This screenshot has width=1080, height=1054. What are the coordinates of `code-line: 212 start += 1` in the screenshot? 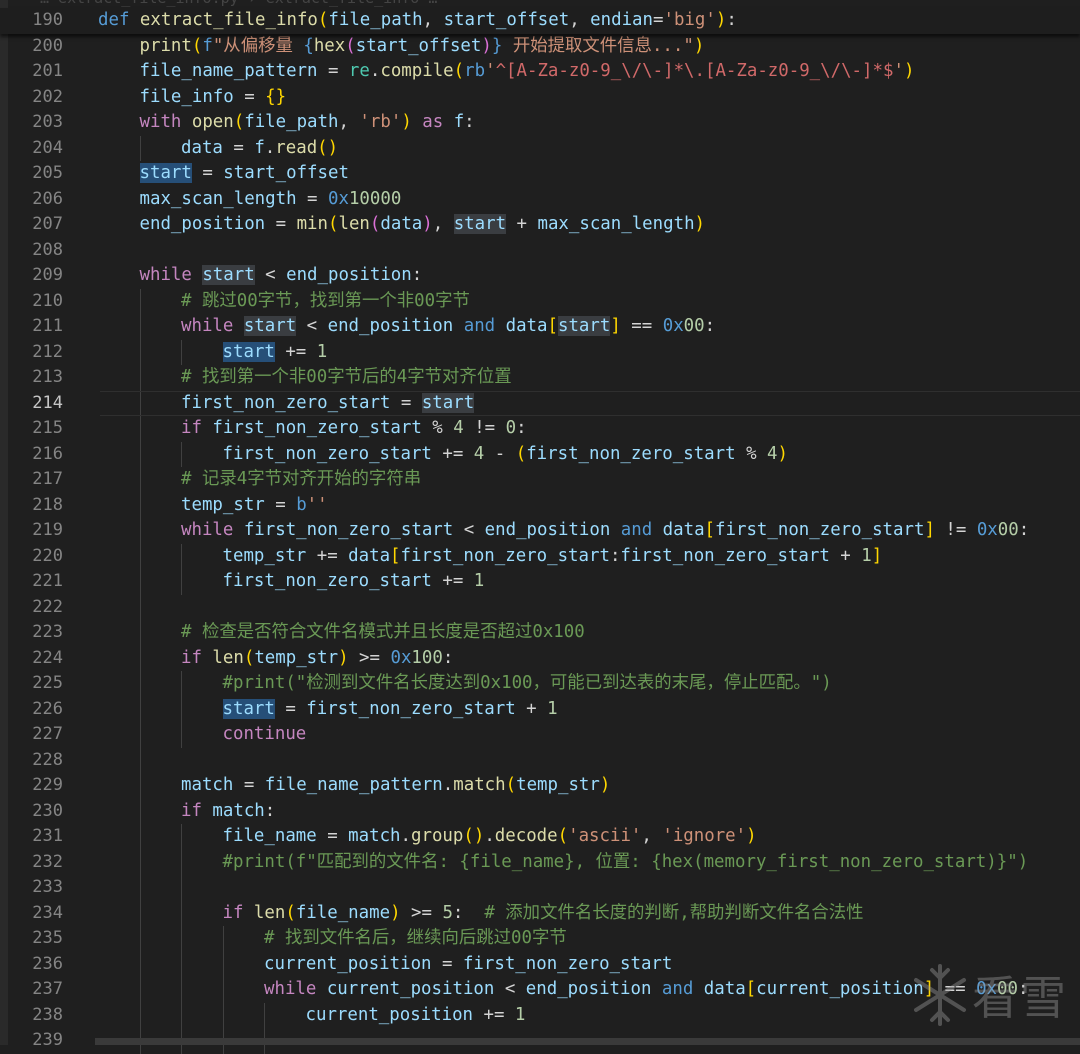 It's located at (540, 352).